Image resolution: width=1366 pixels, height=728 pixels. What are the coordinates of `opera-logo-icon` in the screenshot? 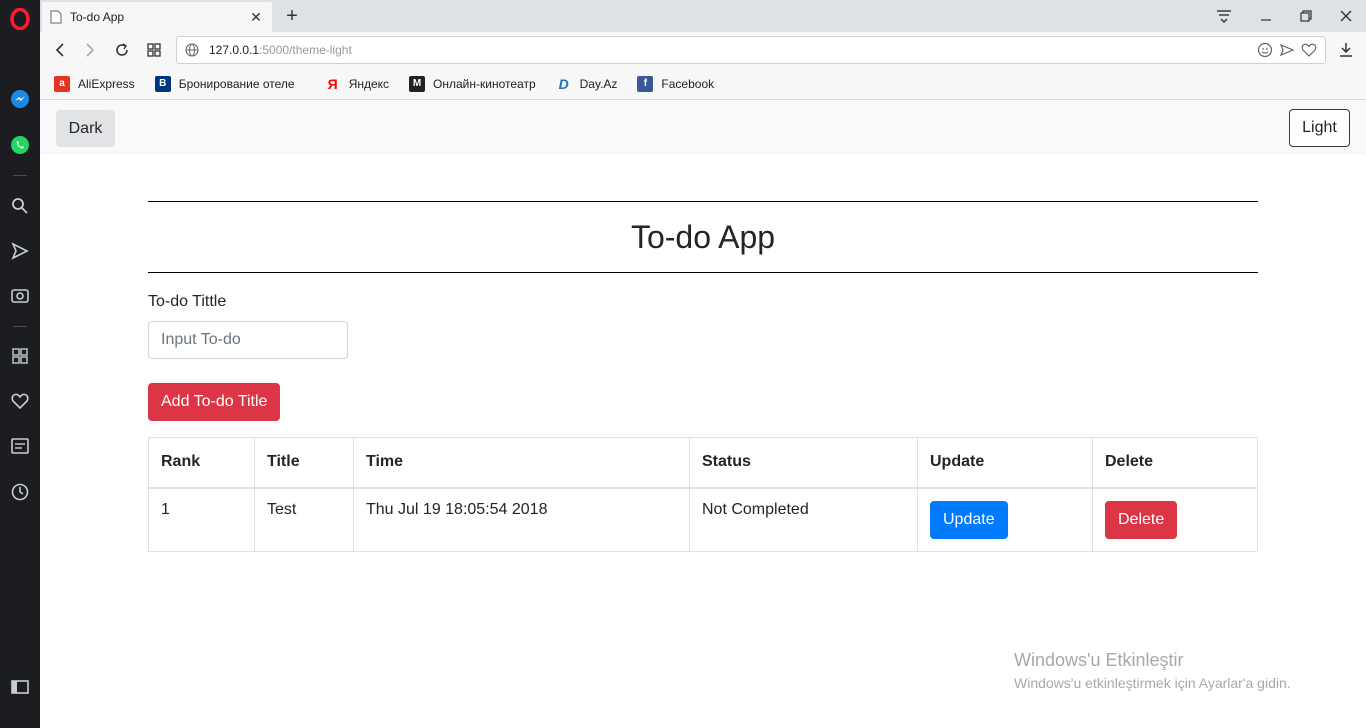 It's located at (20, 19).